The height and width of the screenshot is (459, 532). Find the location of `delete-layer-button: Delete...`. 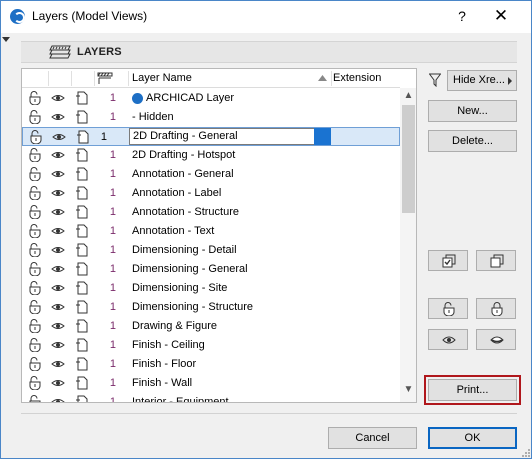

delete-layer-button: Delete... is located at coordinates (472, 141).